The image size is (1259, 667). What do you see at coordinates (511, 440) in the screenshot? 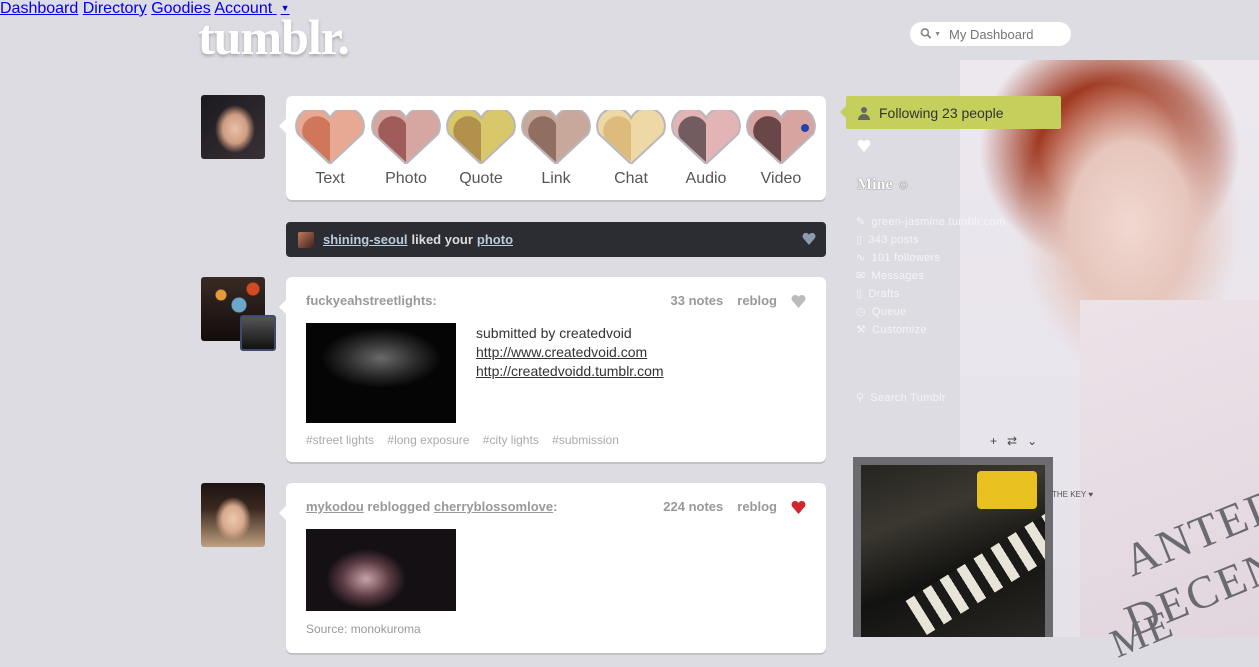
I see `tag: #city lights` at bounding box center [511, 440].